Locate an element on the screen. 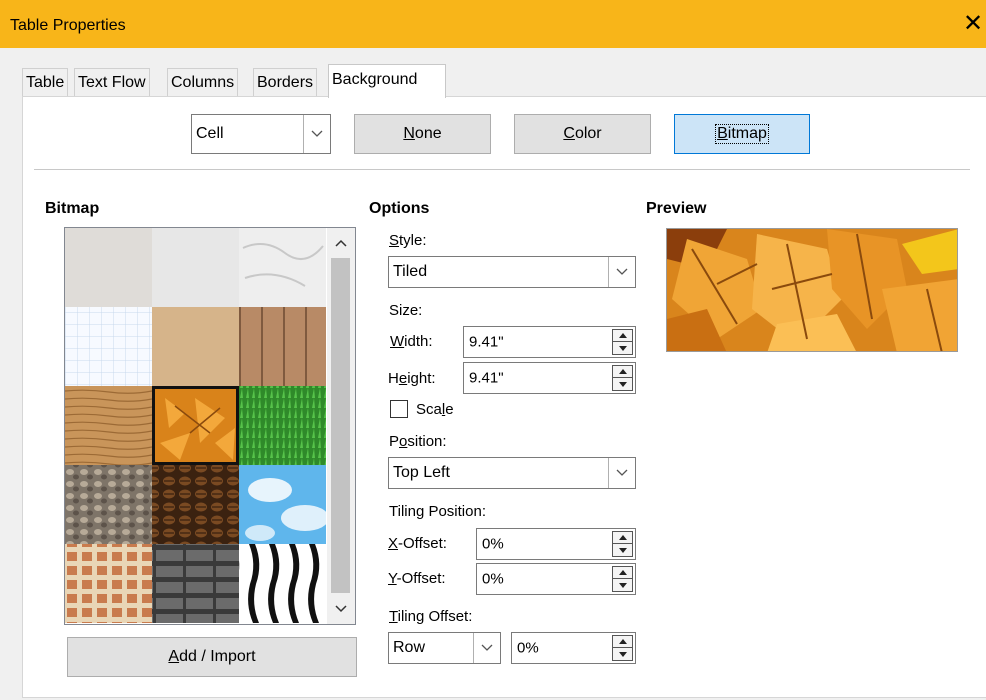  tiling-offset-mode-value: Row is located at coordinates (409, 647).